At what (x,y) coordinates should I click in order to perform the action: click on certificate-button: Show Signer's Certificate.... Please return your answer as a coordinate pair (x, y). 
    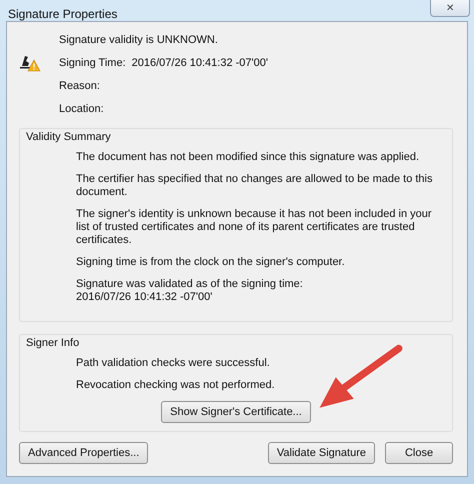
    Looking at the image, I should click on (236, 412).